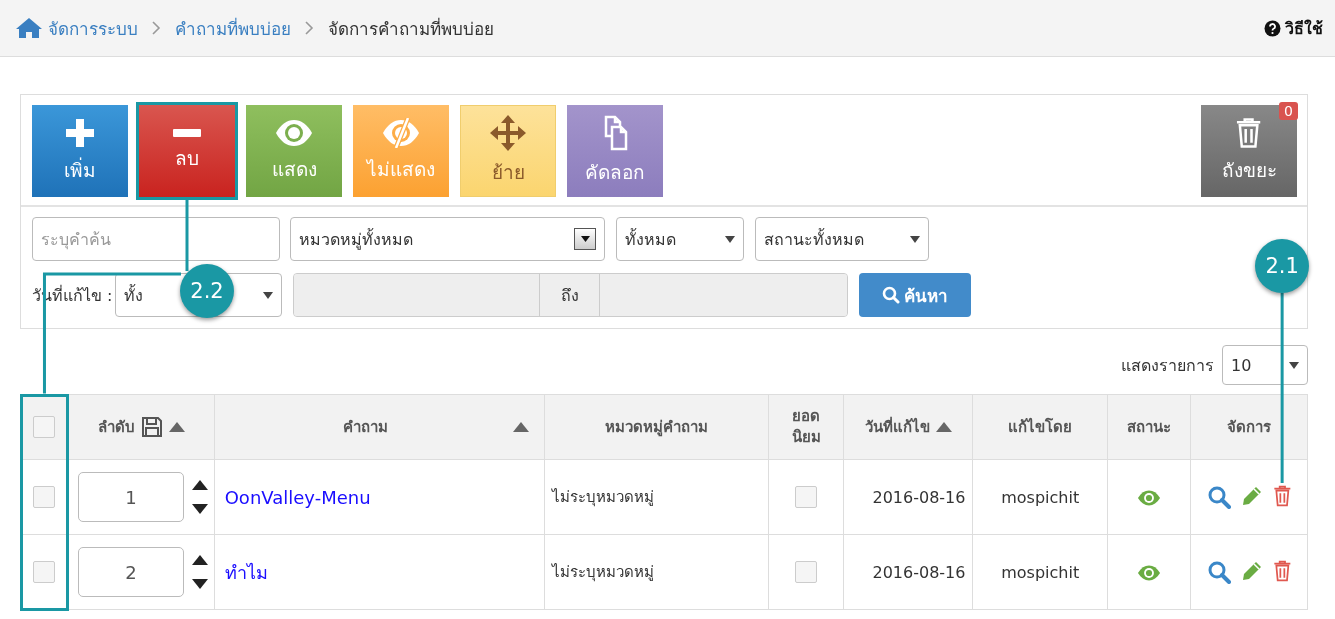 The width and height of the screenshot is (1335, 619). I want to click on count-badge: 0, so click(1288, 111).